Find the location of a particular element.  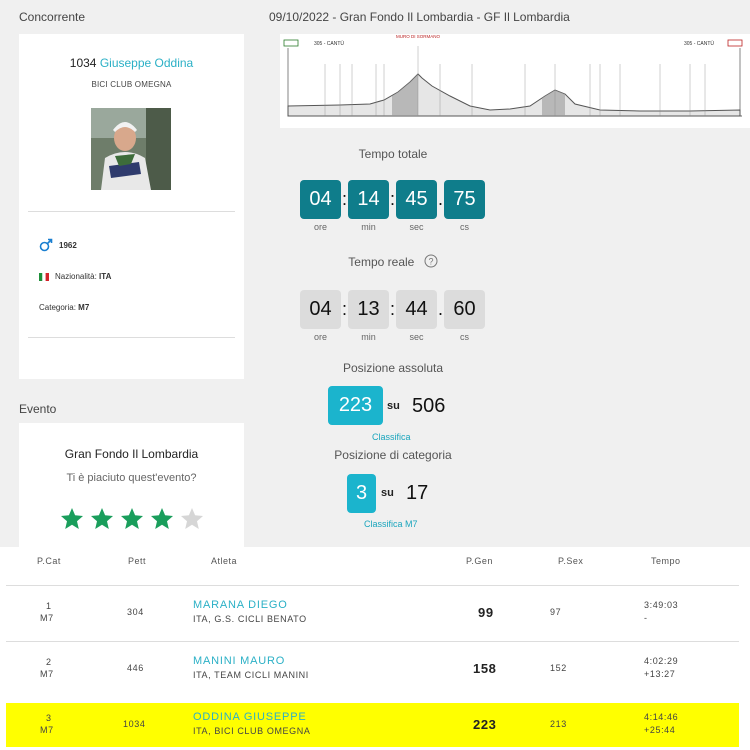

row-time: 4:14:46 is located at coordinates (661, 717).